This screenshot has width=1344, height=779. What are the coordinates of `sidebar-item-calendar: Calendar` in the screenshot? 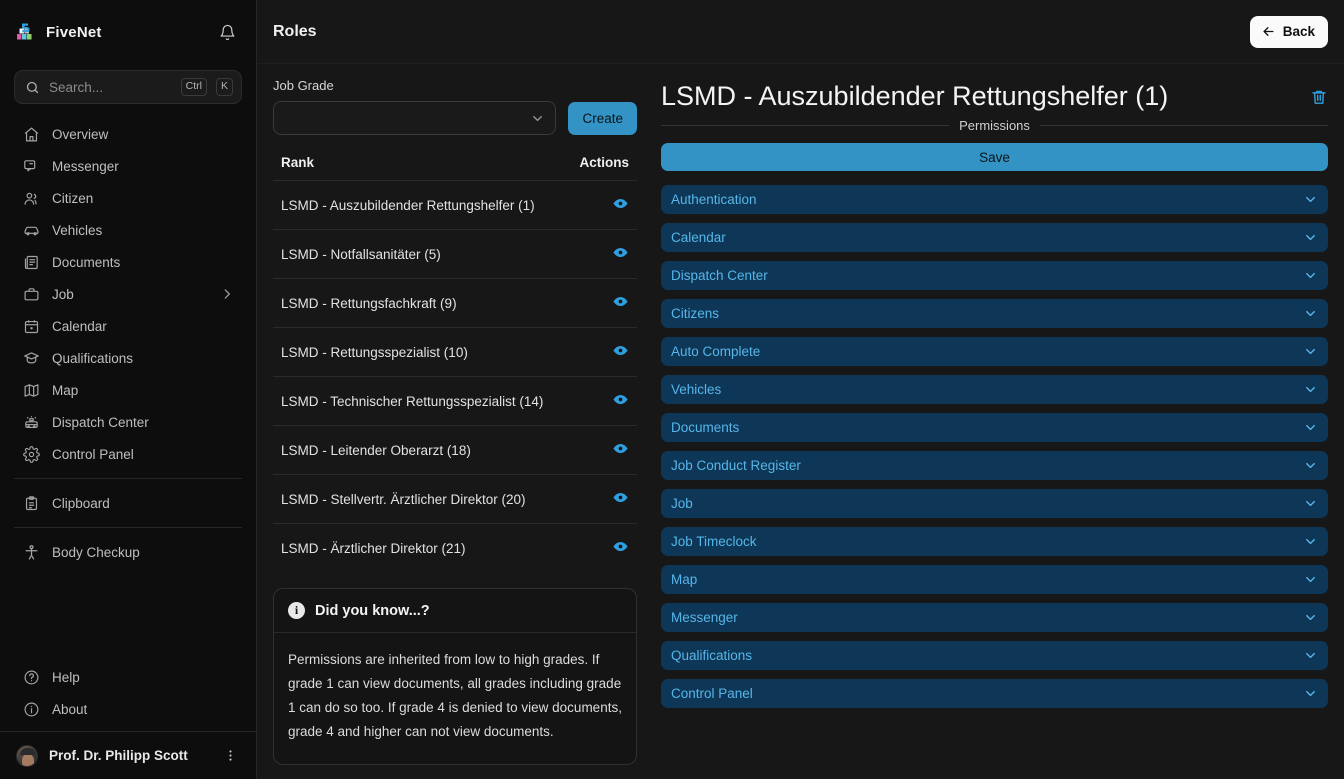 It's located at (128, 326).